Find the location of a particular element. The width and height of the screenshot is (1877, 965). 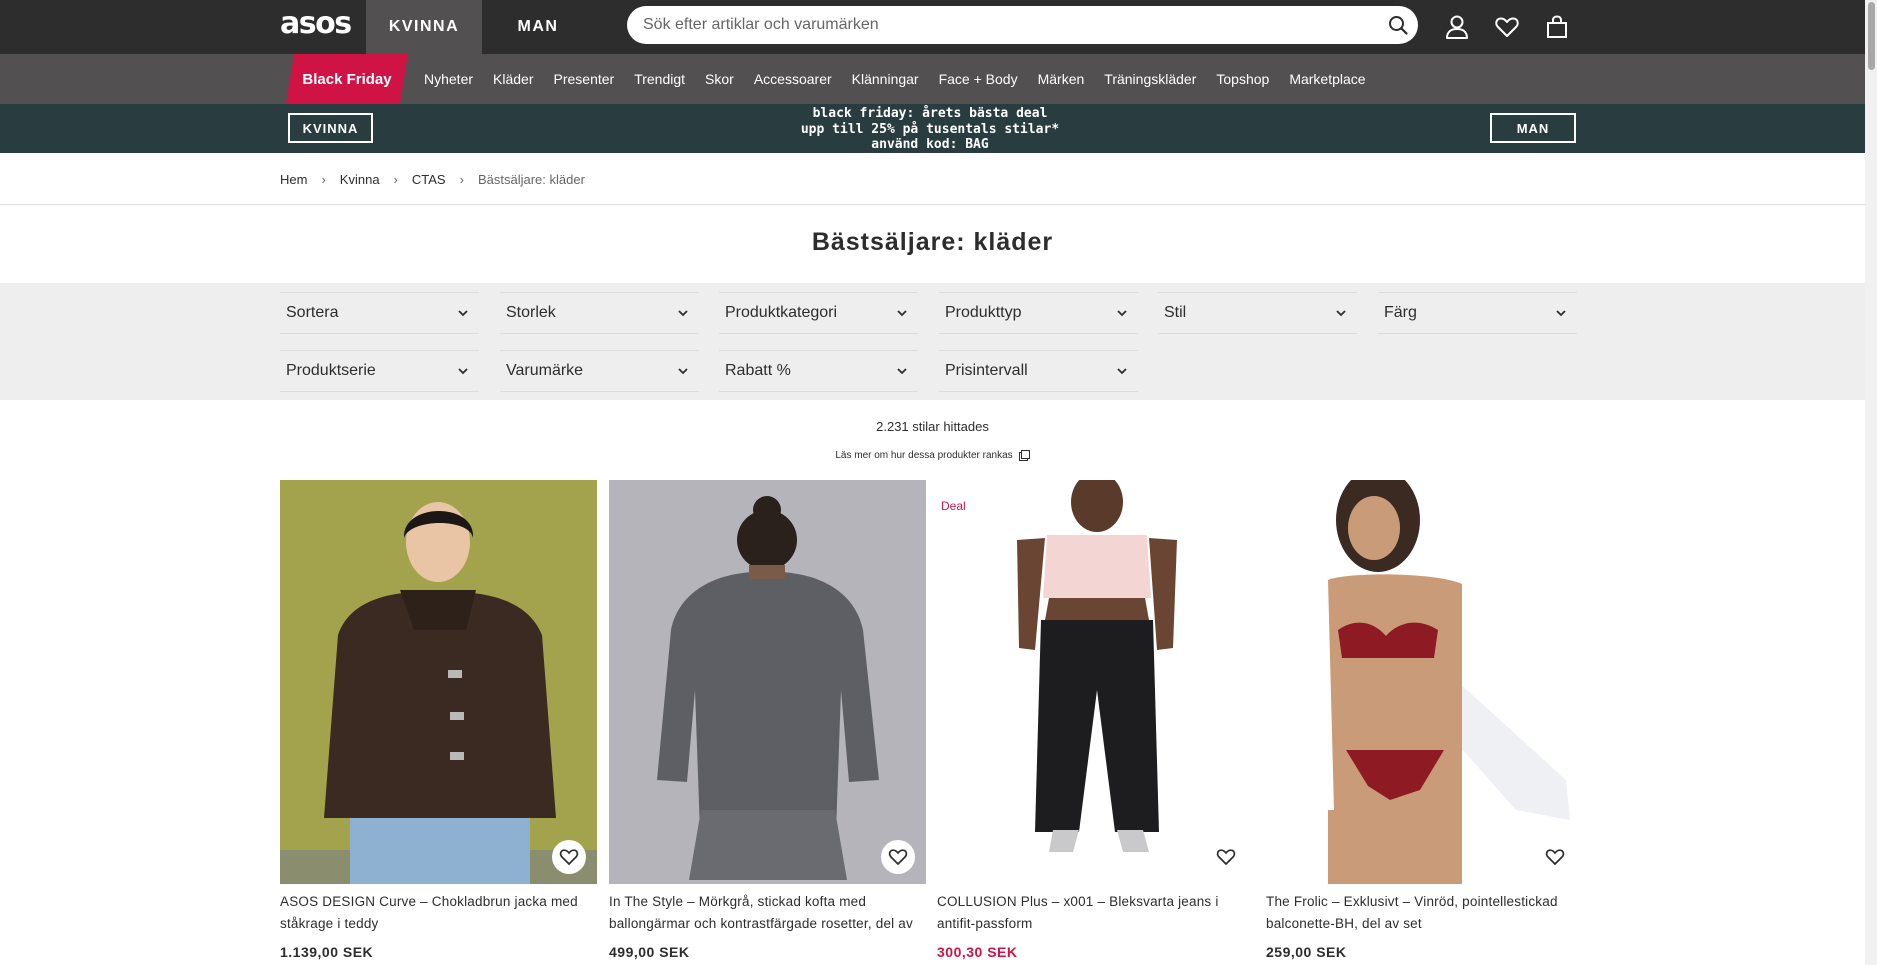

nav-item: Face + Body is located at coordinates (978, 79).